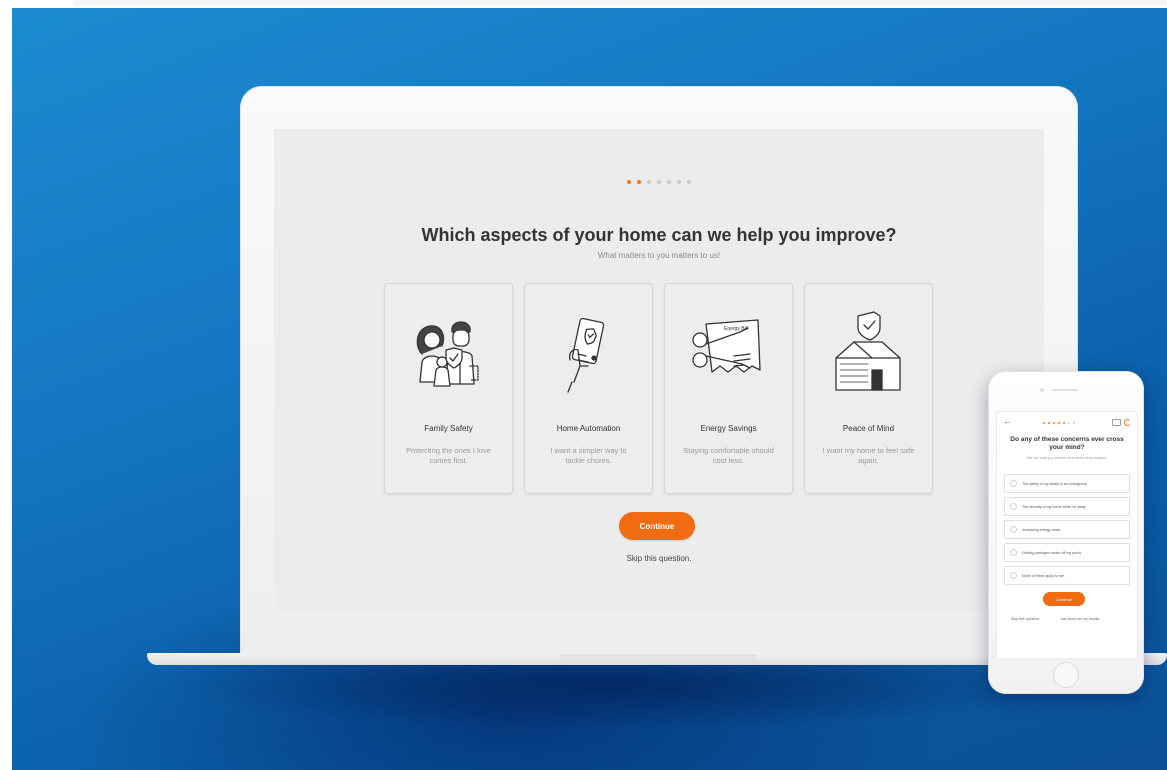 The image size is (1167, 770). What do you see at coordinates (1065, 390) in the screenshot?
I see `phone-speaker` at bounding box center [1065, 390].